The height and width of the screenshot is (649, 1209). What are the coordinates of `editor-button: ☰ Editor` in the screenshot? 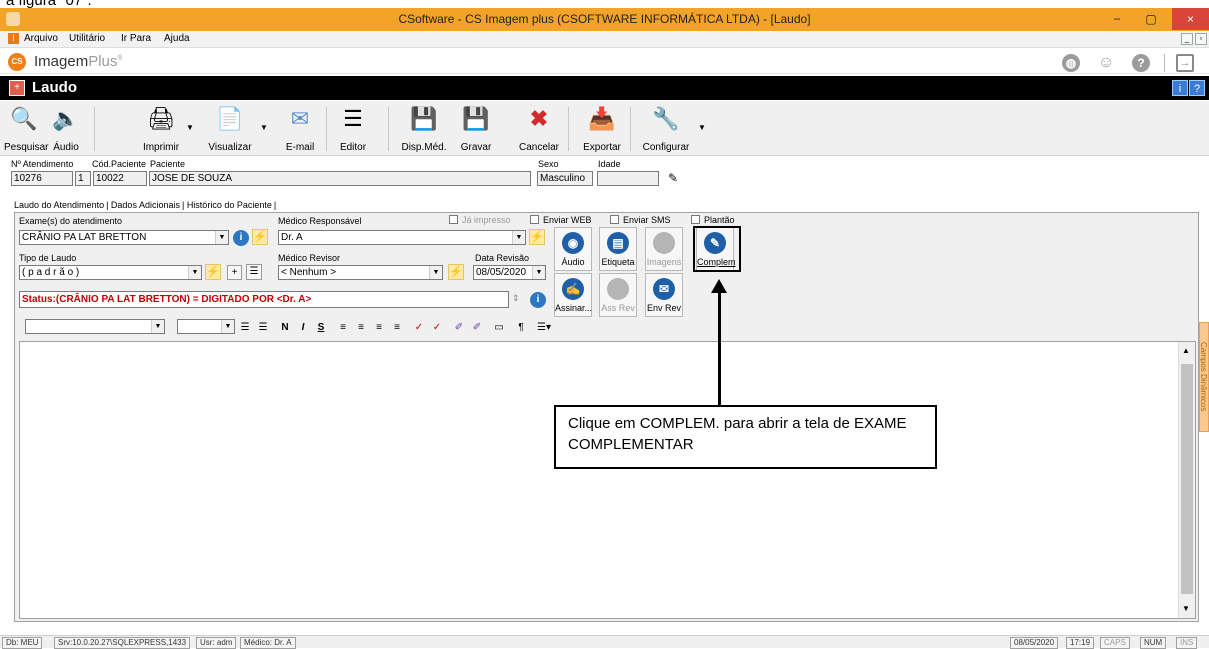 It's located at (353, 129).